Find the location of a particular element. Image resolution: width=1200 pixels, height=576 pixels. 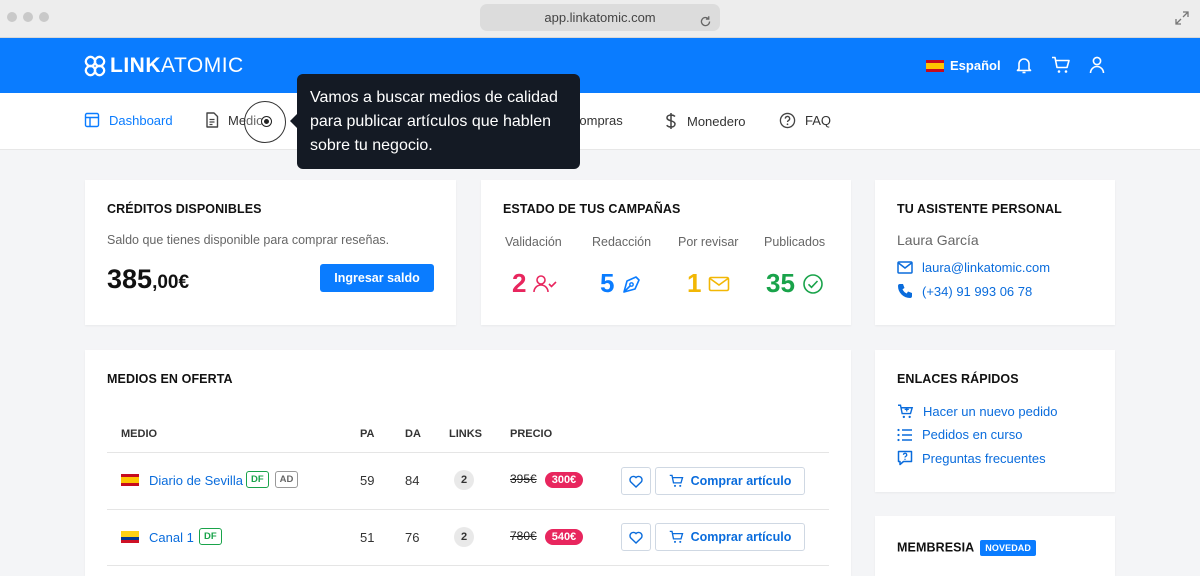

logo-bold: LINK is located at coordinates (135, 65).